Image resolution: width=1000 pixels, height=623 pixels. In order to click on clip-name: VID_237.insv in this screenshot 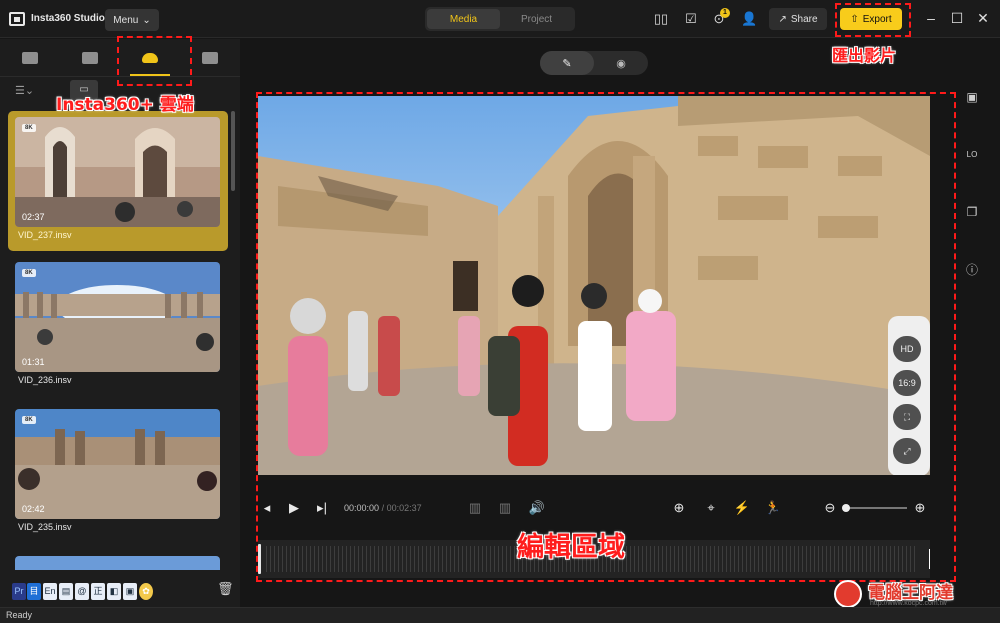, I will do `click(45, 235)`.